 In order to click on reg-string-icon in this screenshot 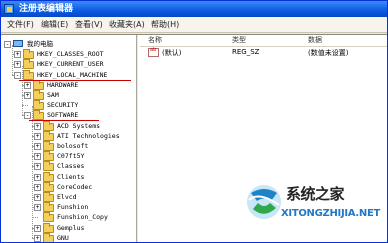, I will do `click(153, 52)`.